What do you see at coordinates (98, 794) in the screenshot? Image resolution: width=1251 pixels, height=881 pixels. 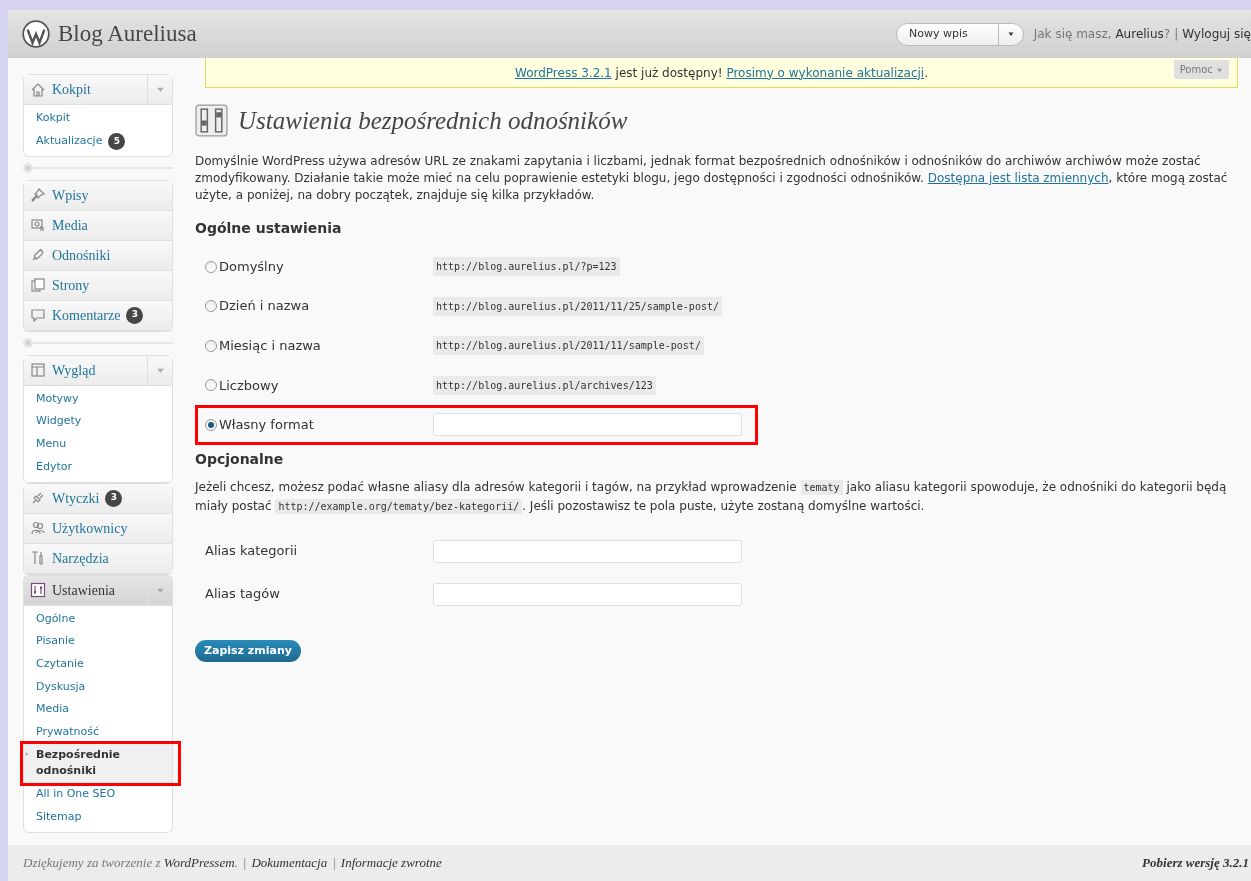 I see `submenu-item: All in One SEO` at bounding box center [98, 794].